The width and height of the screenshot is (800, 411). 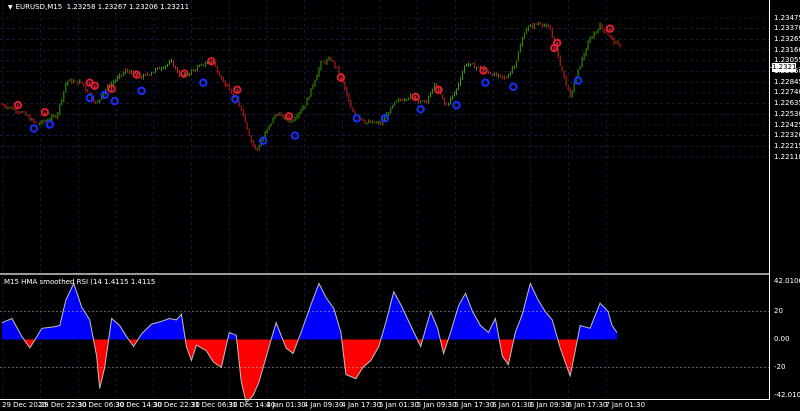 I want to click on panel-separator, so click(x=385, y=274).